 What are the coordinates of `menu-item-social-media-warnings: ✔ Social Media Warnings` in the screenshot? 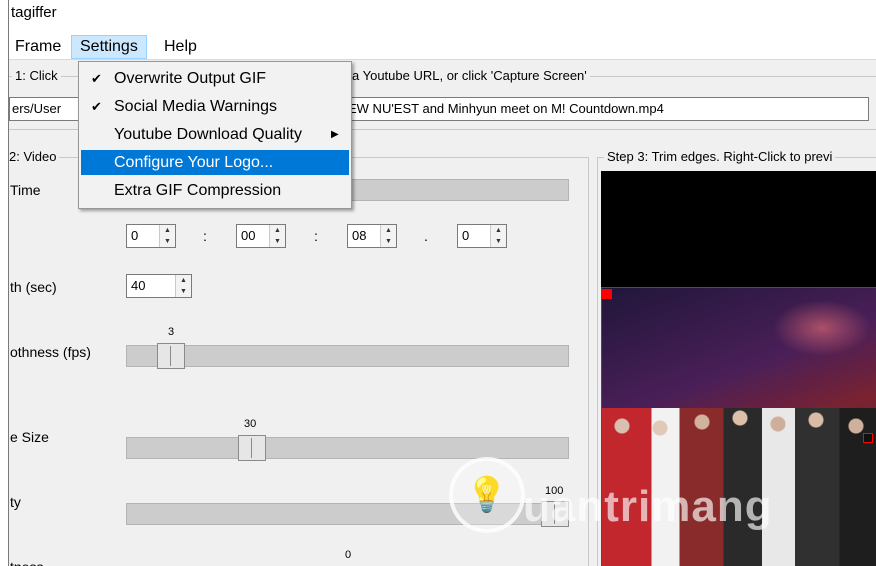 It's located at (215, 106).